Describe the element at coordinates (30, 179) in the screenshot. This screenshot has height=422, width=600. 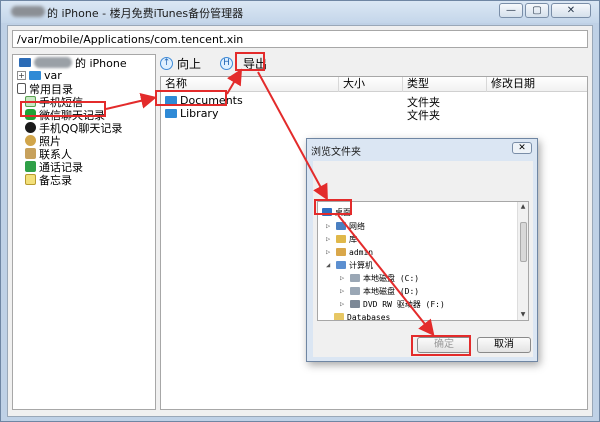
I see `memo-icon` at that location.